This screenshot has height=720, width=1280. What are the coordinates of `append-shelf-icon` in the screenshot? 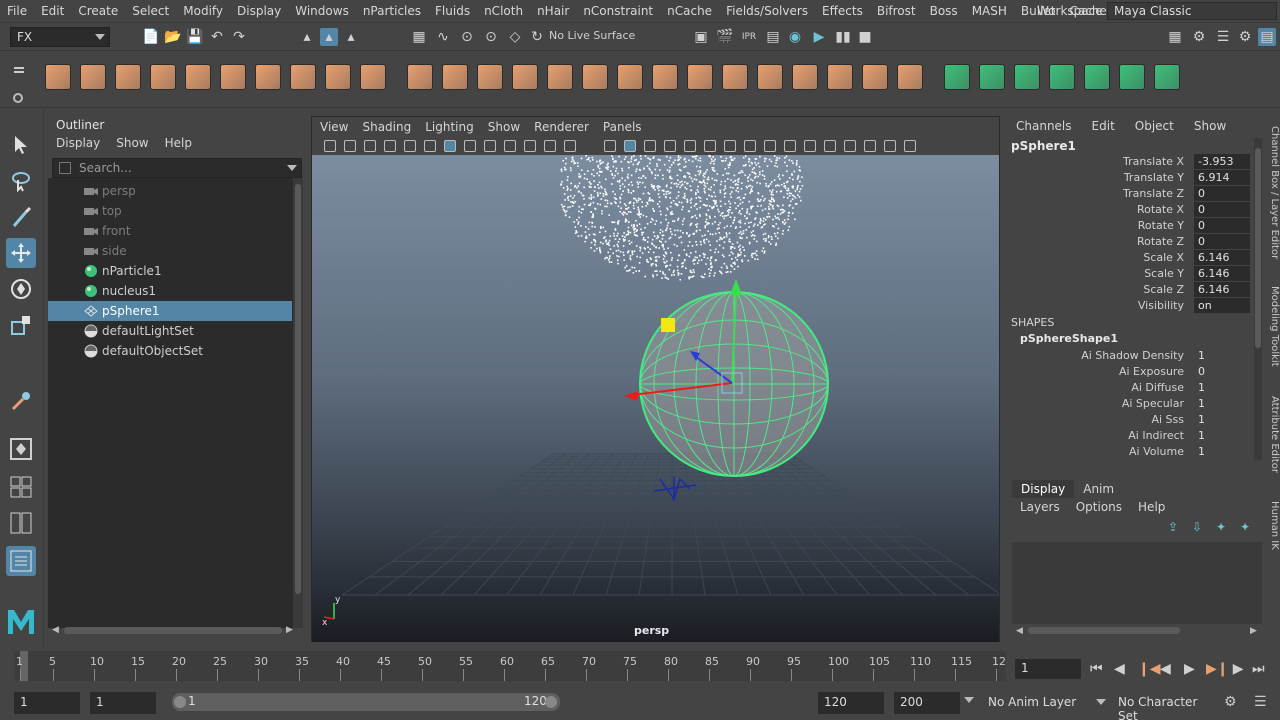 It's located at (595, 77).